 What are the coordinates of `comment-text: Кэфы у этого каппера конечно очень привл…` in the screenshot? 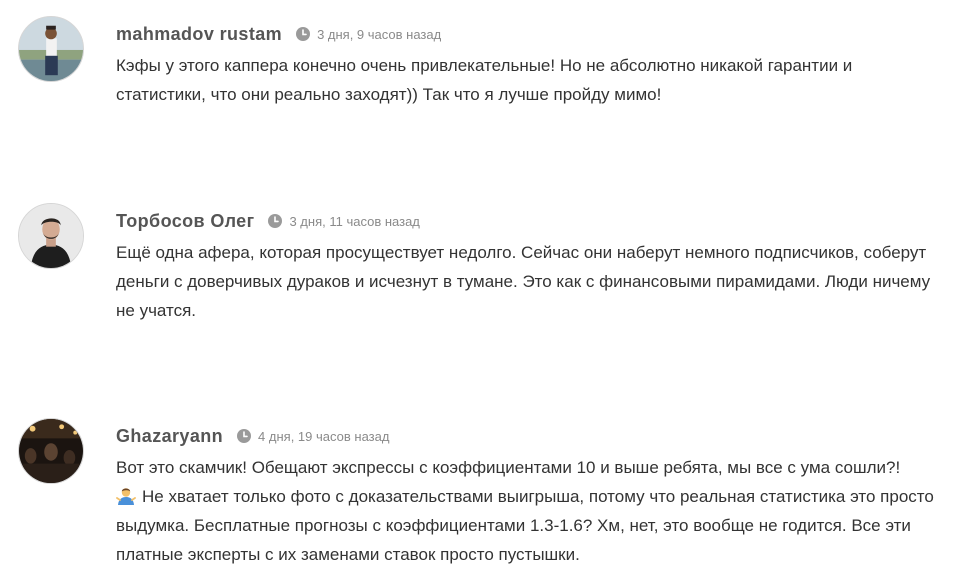 It's located at (484, 80).